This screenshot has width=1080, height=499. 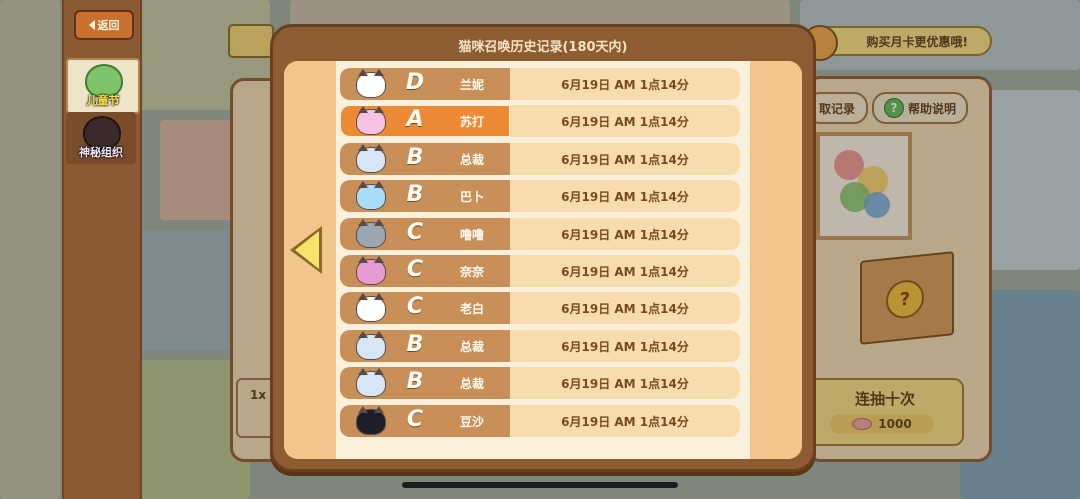 What do you see at coordinates (101, 138) in the screenshot?
I see `event-tab-mystery-org: 神秘组织` at bounding box center [101, 138].